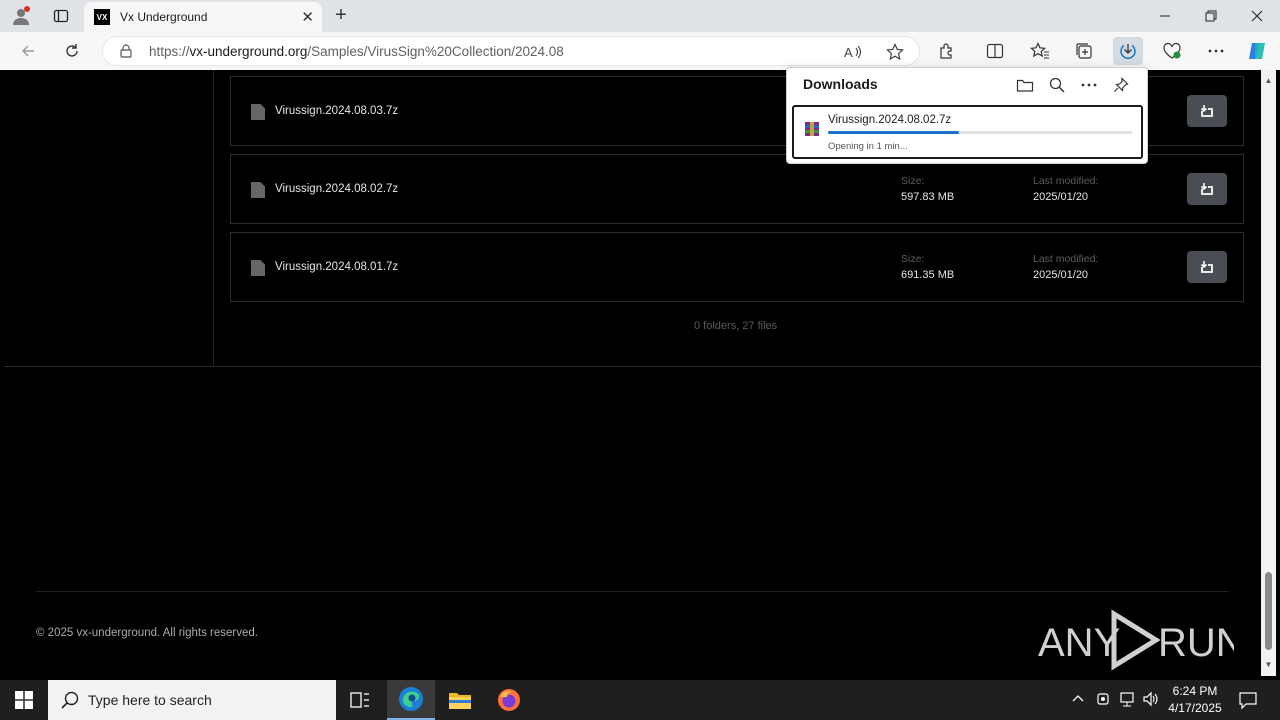 The height and width of the screenshot is (720, 1280). What do you see at coordinates (1165, 16) in the screenshot?
I see `minimize-button` at bounding box center [1165, 16].